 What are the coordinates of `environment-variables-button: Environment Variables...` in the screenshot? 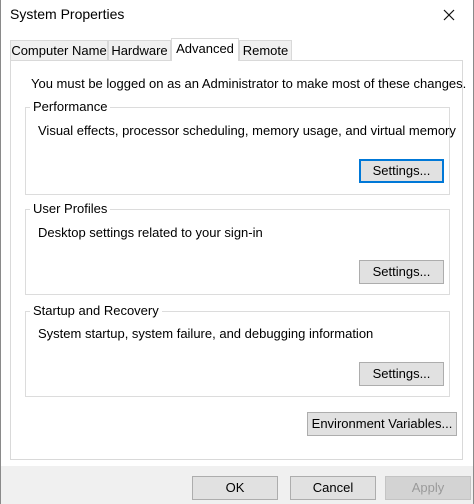 It's located at (382, 424).